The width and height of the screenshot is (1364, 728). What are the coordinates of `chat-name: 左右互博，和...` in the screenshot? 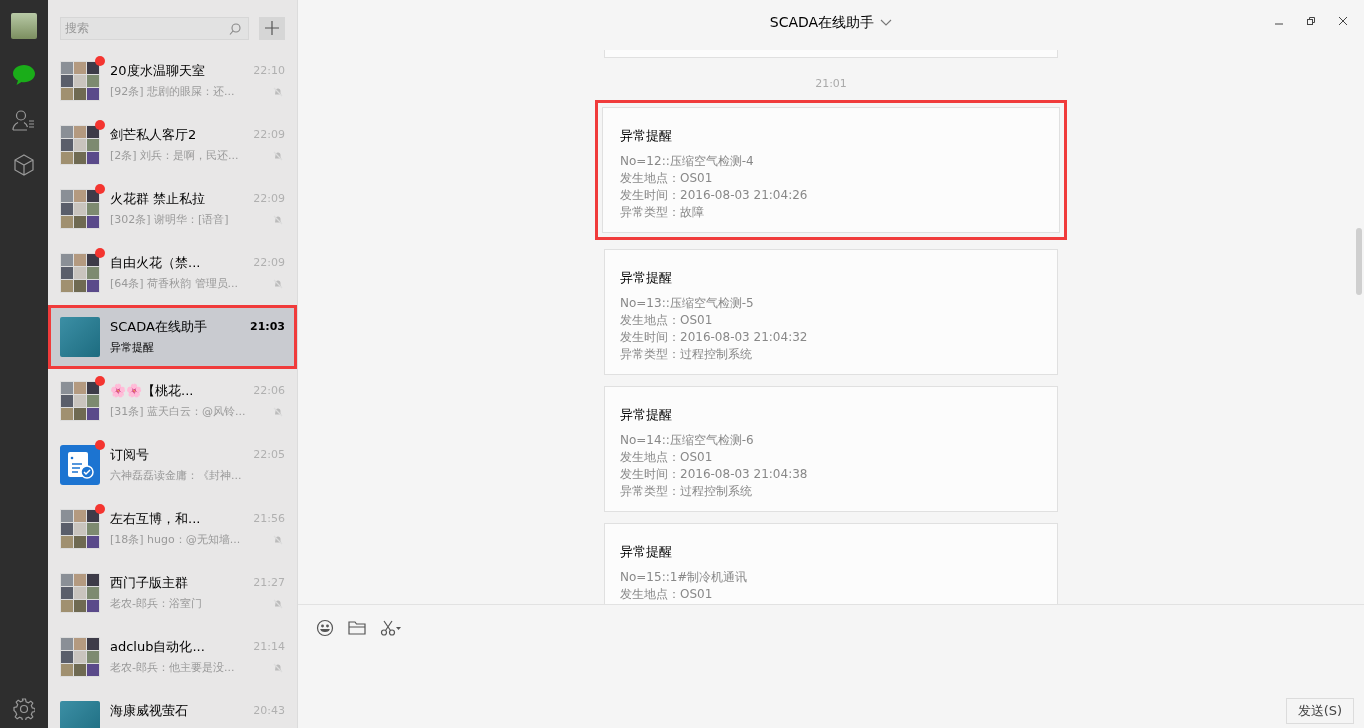 It's located at (155, 518).